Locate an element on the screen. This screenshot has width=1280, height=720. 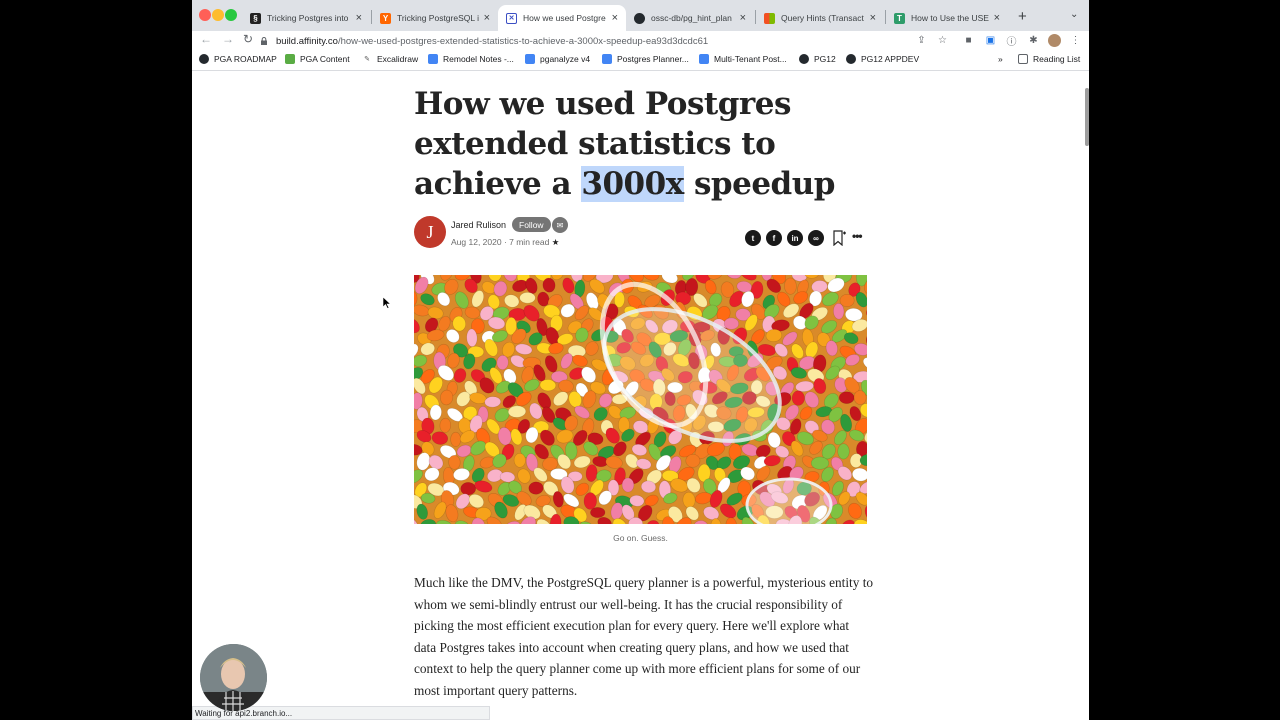
star-icon: ☆ is located at coordinates (942, 40).